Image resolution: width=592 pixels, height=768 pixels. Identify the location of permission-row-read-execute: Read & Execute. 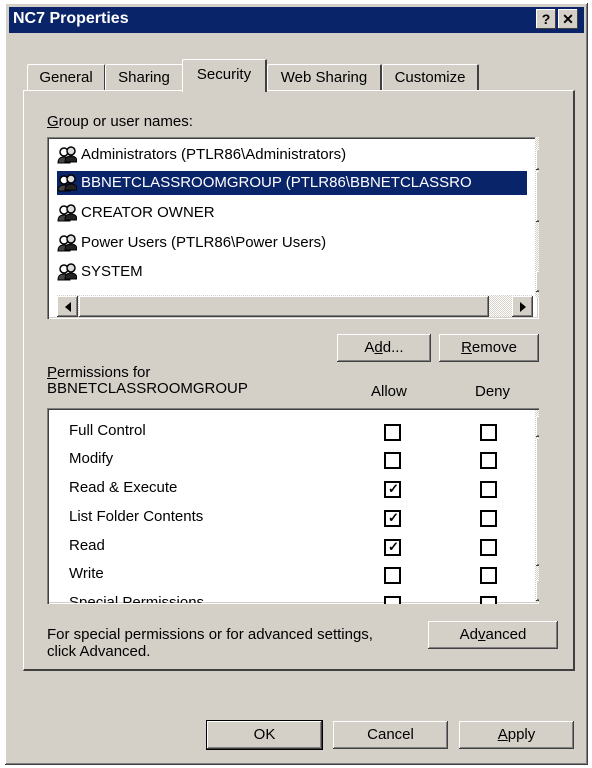
(123, 487).